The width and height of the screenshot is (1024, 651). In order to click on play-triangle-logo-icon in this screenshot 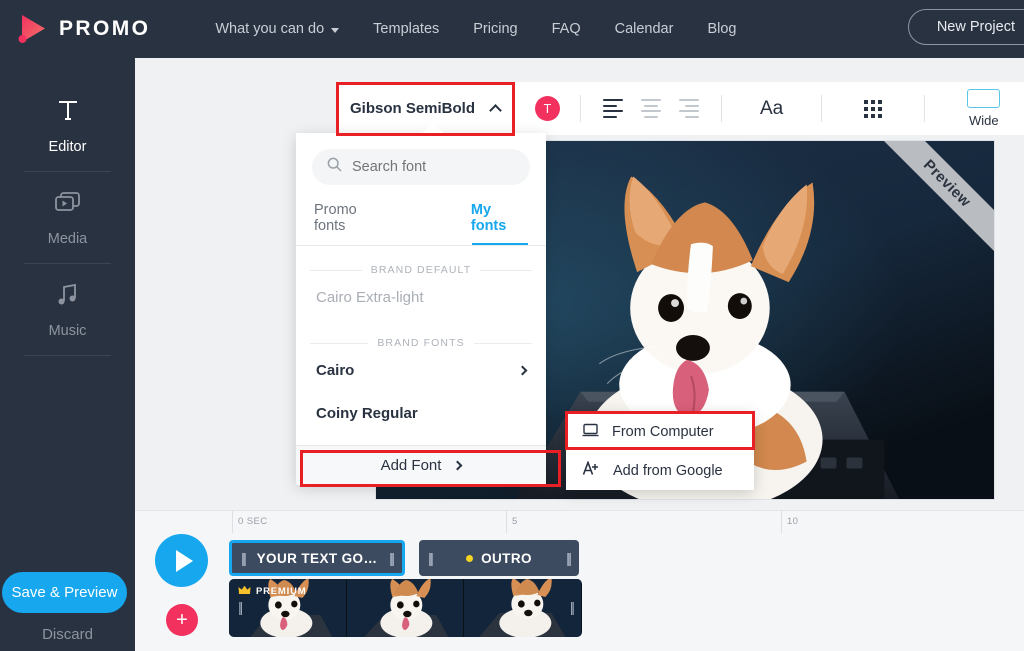, I will do `click(33, 29)`.